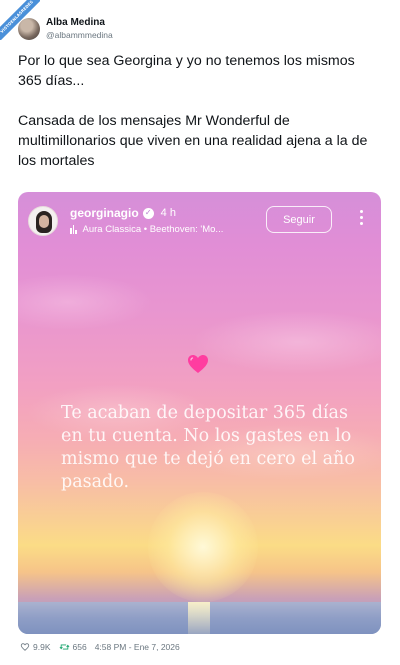 This screenshot has height=665, width=400. What do you see at coordinates (104, 213) in the screenshot?
I see `story-username: georginagio` at bounding box center [104, 213].